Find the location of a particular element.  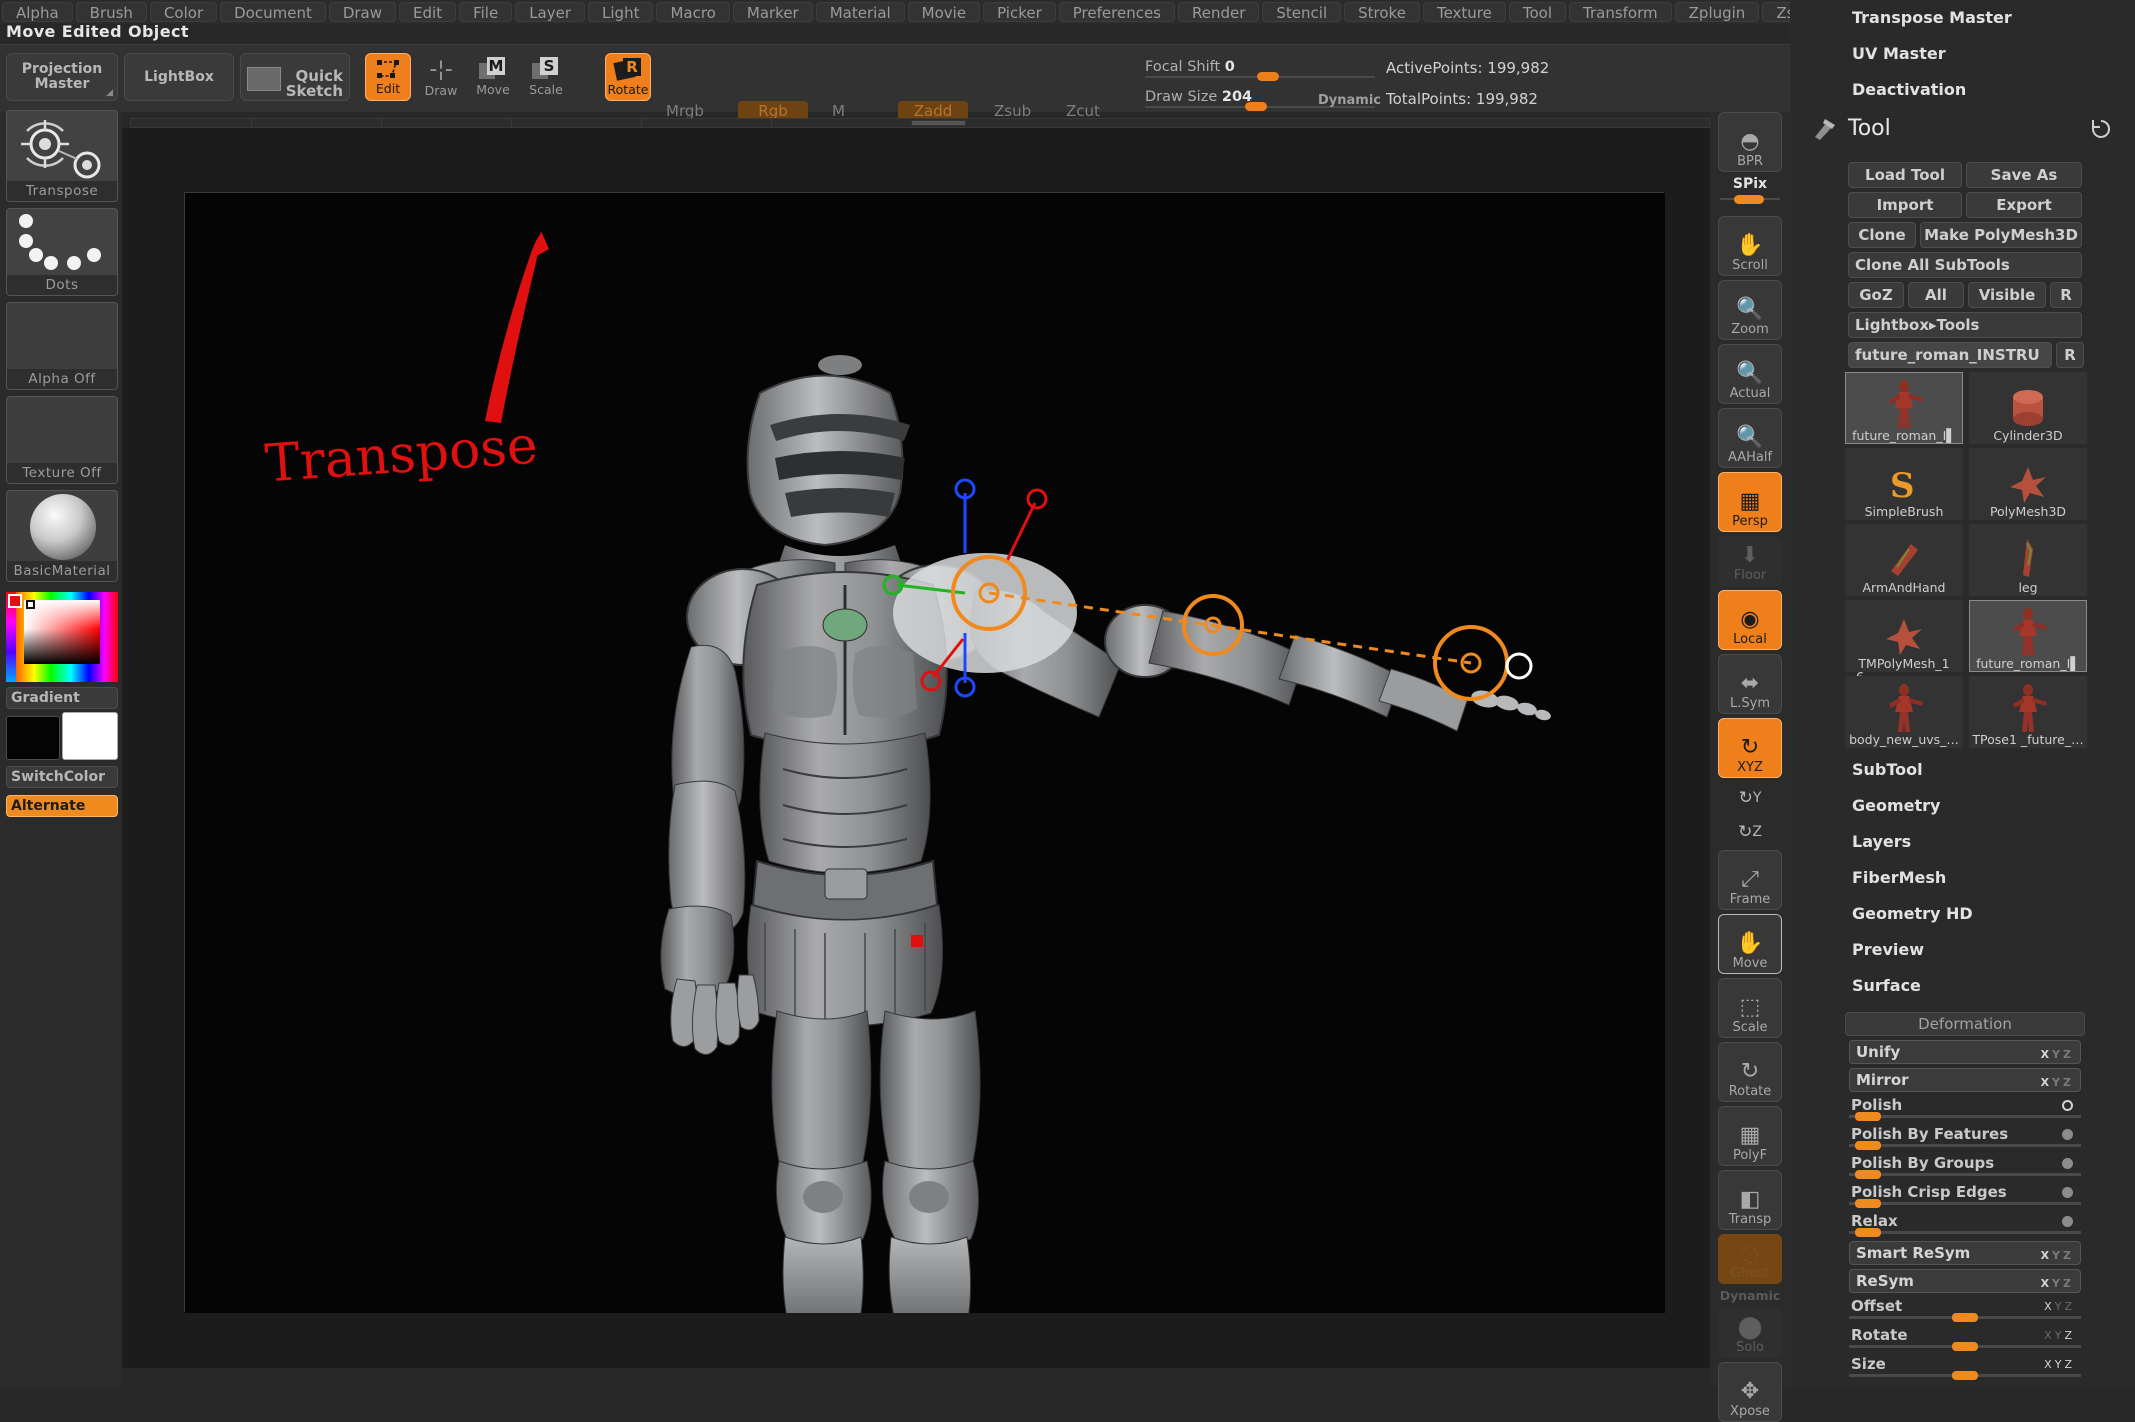

load-tool-button: Load Tool is located at coordinates (1905, 175).